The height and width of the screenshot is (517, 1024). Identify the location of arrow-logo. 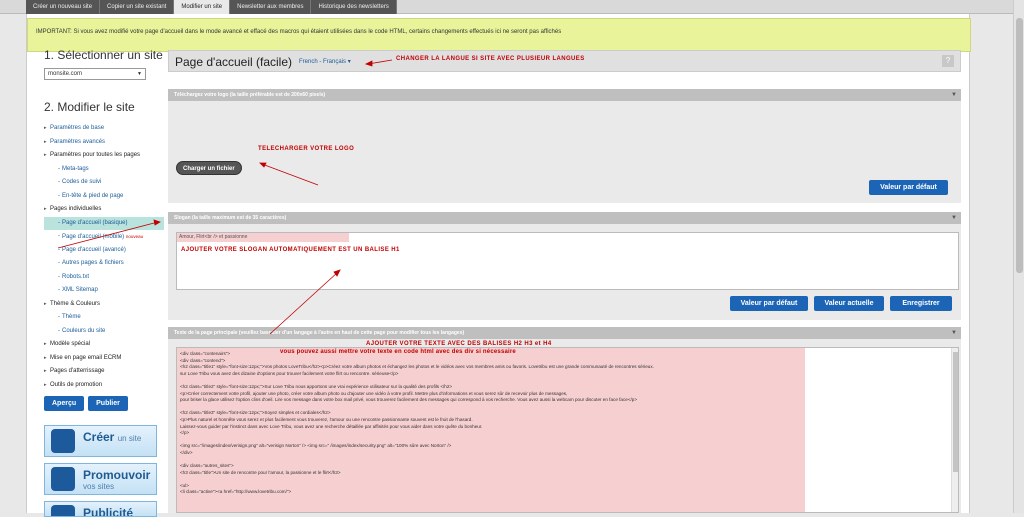
(290, 174).